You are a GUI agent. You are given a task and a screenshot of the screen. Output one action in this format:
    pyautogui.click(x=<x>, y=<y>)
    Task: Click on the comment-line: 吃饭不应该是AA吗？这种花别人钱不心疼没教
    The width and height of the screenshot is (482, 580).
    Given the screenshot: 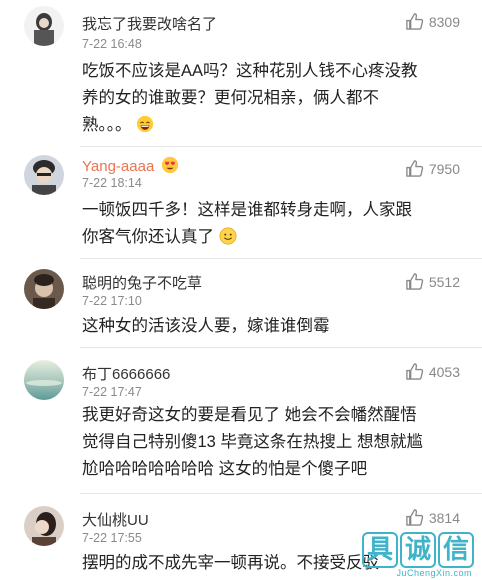 What is the action you would take?
    pyautogui.click(x=250, y=71)
    